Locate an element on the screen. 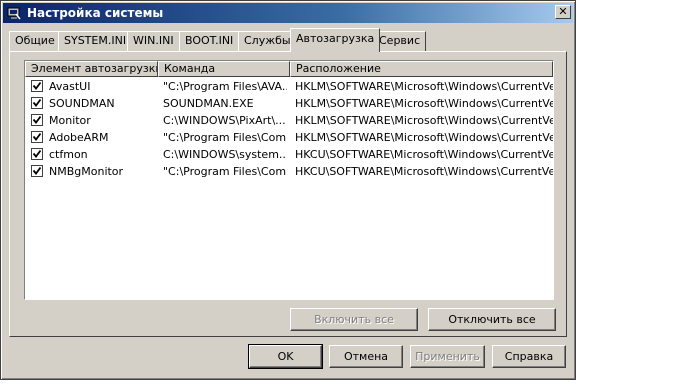 This screenshot has height=384, width=683. title-bar: Настройка системы ✕ is located at coordinates (288, 13).